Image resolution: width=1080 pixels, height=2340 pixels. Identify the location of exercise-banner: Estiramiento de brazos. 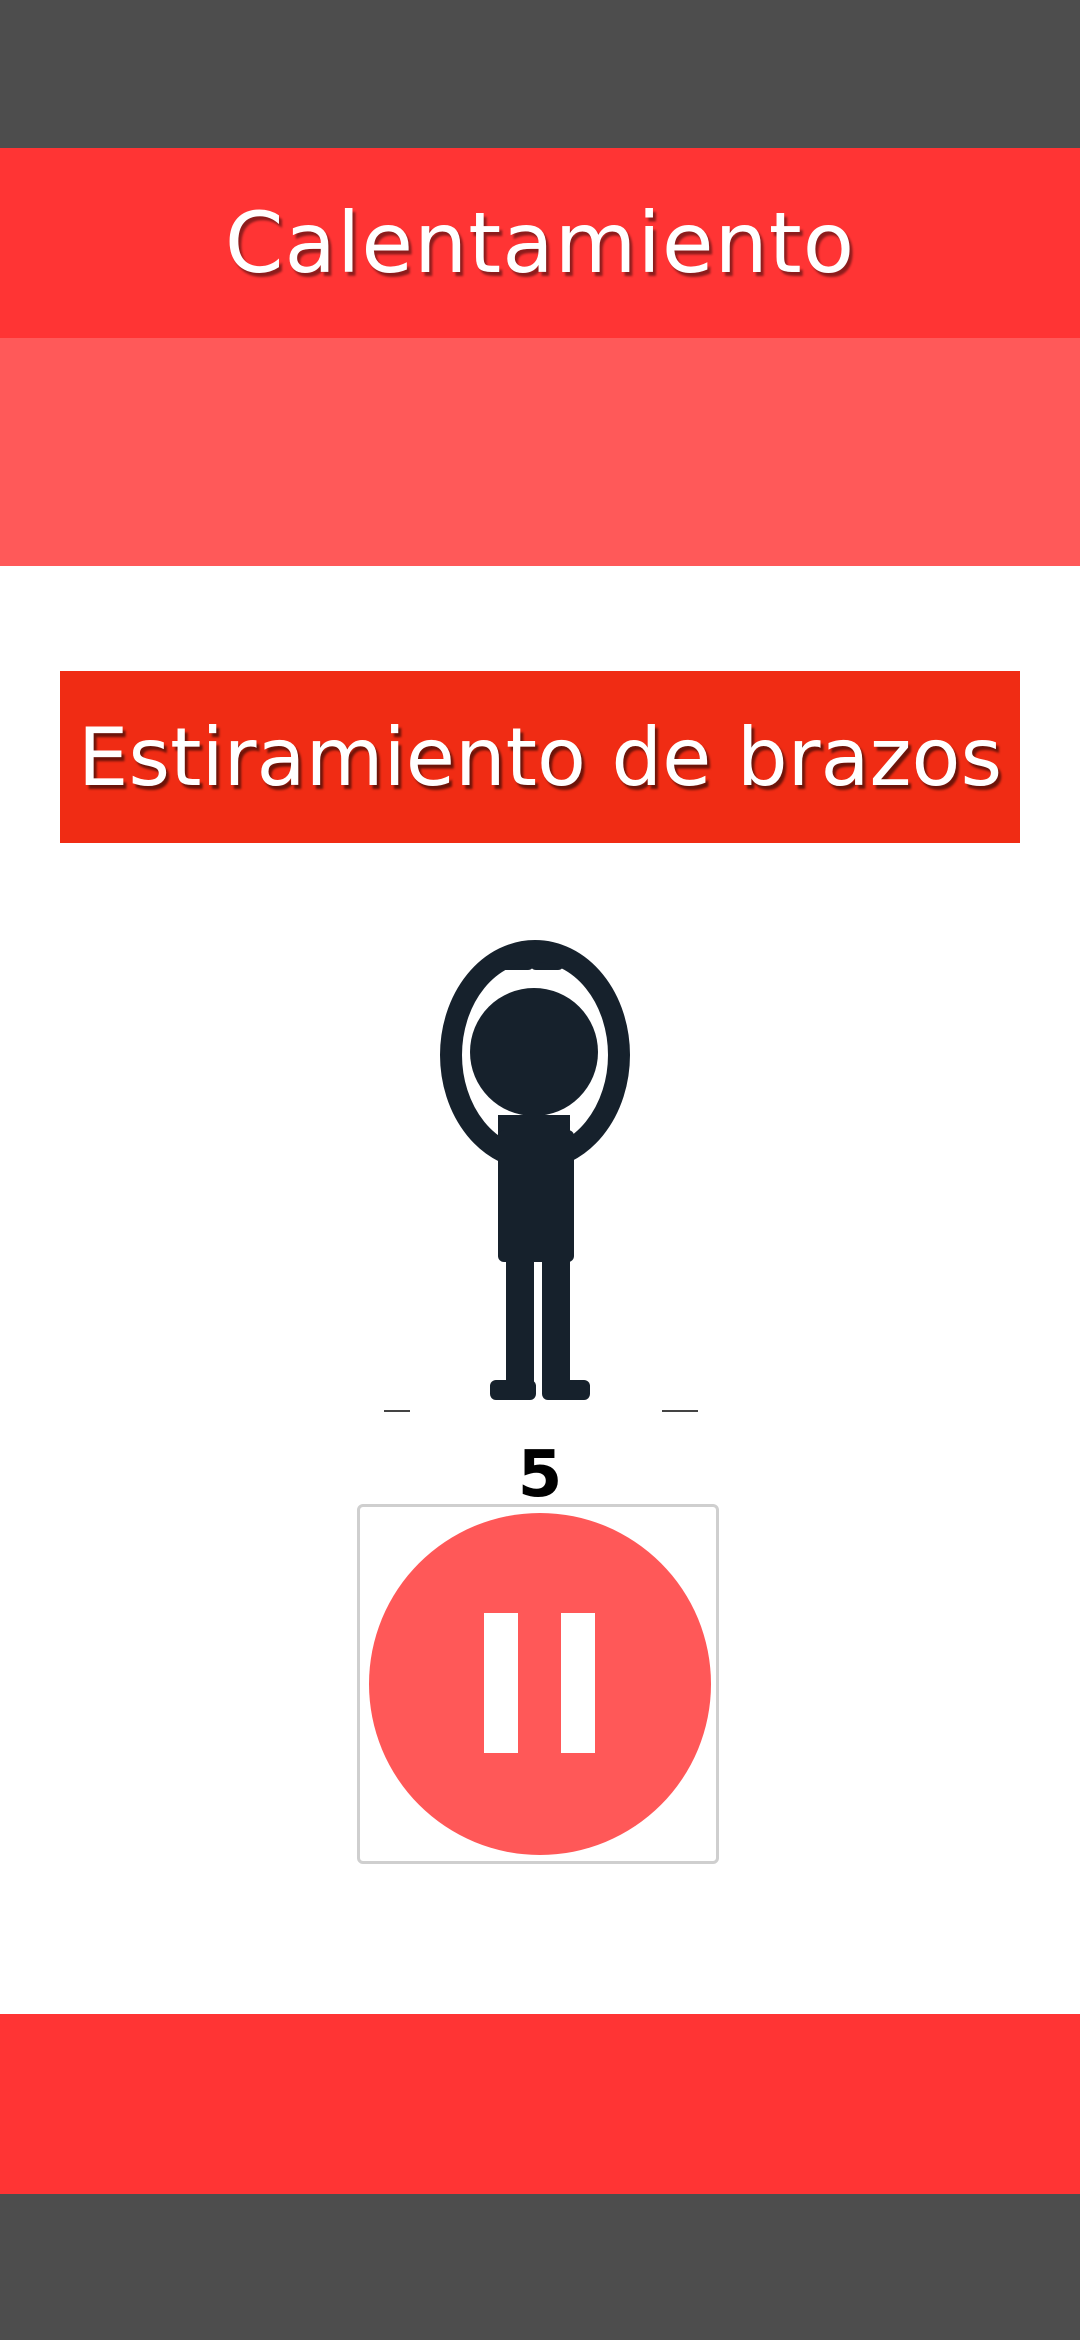
(540, 757).